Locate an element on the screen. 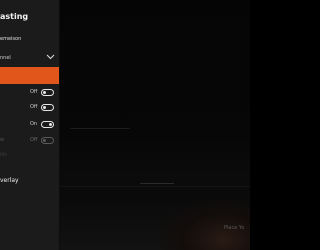  game-hint-text: Place Yo is located at coordinates (234, 228).